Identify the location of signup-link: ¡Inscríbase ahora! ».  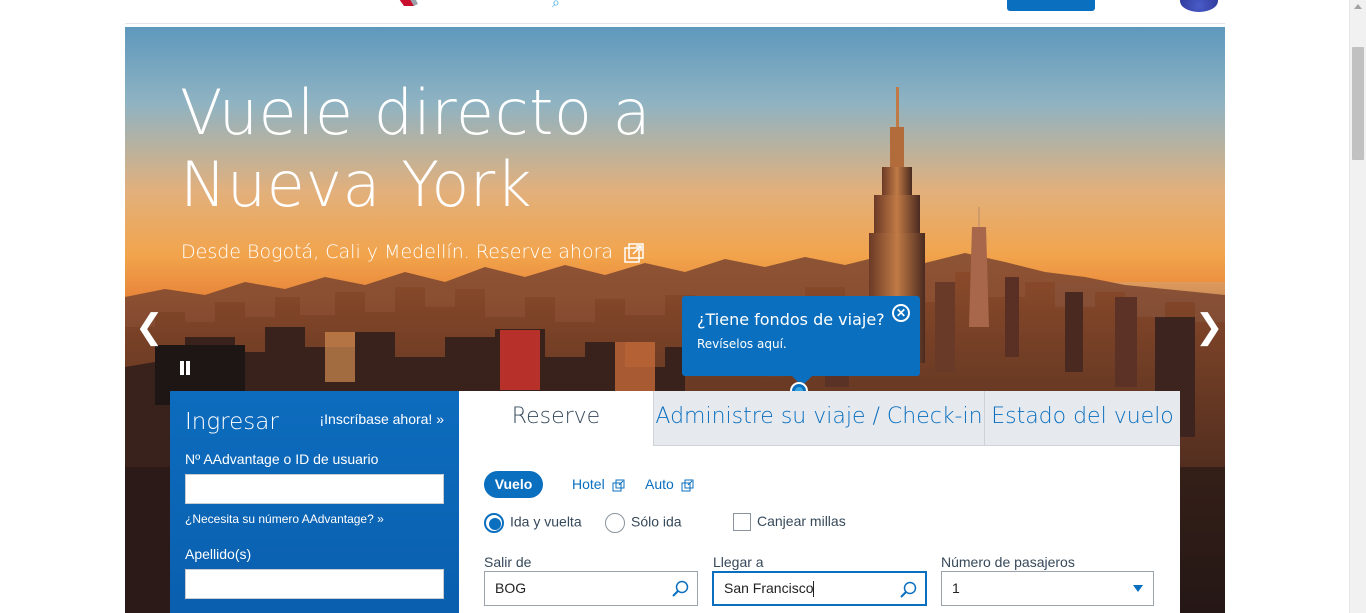
(381, 419).